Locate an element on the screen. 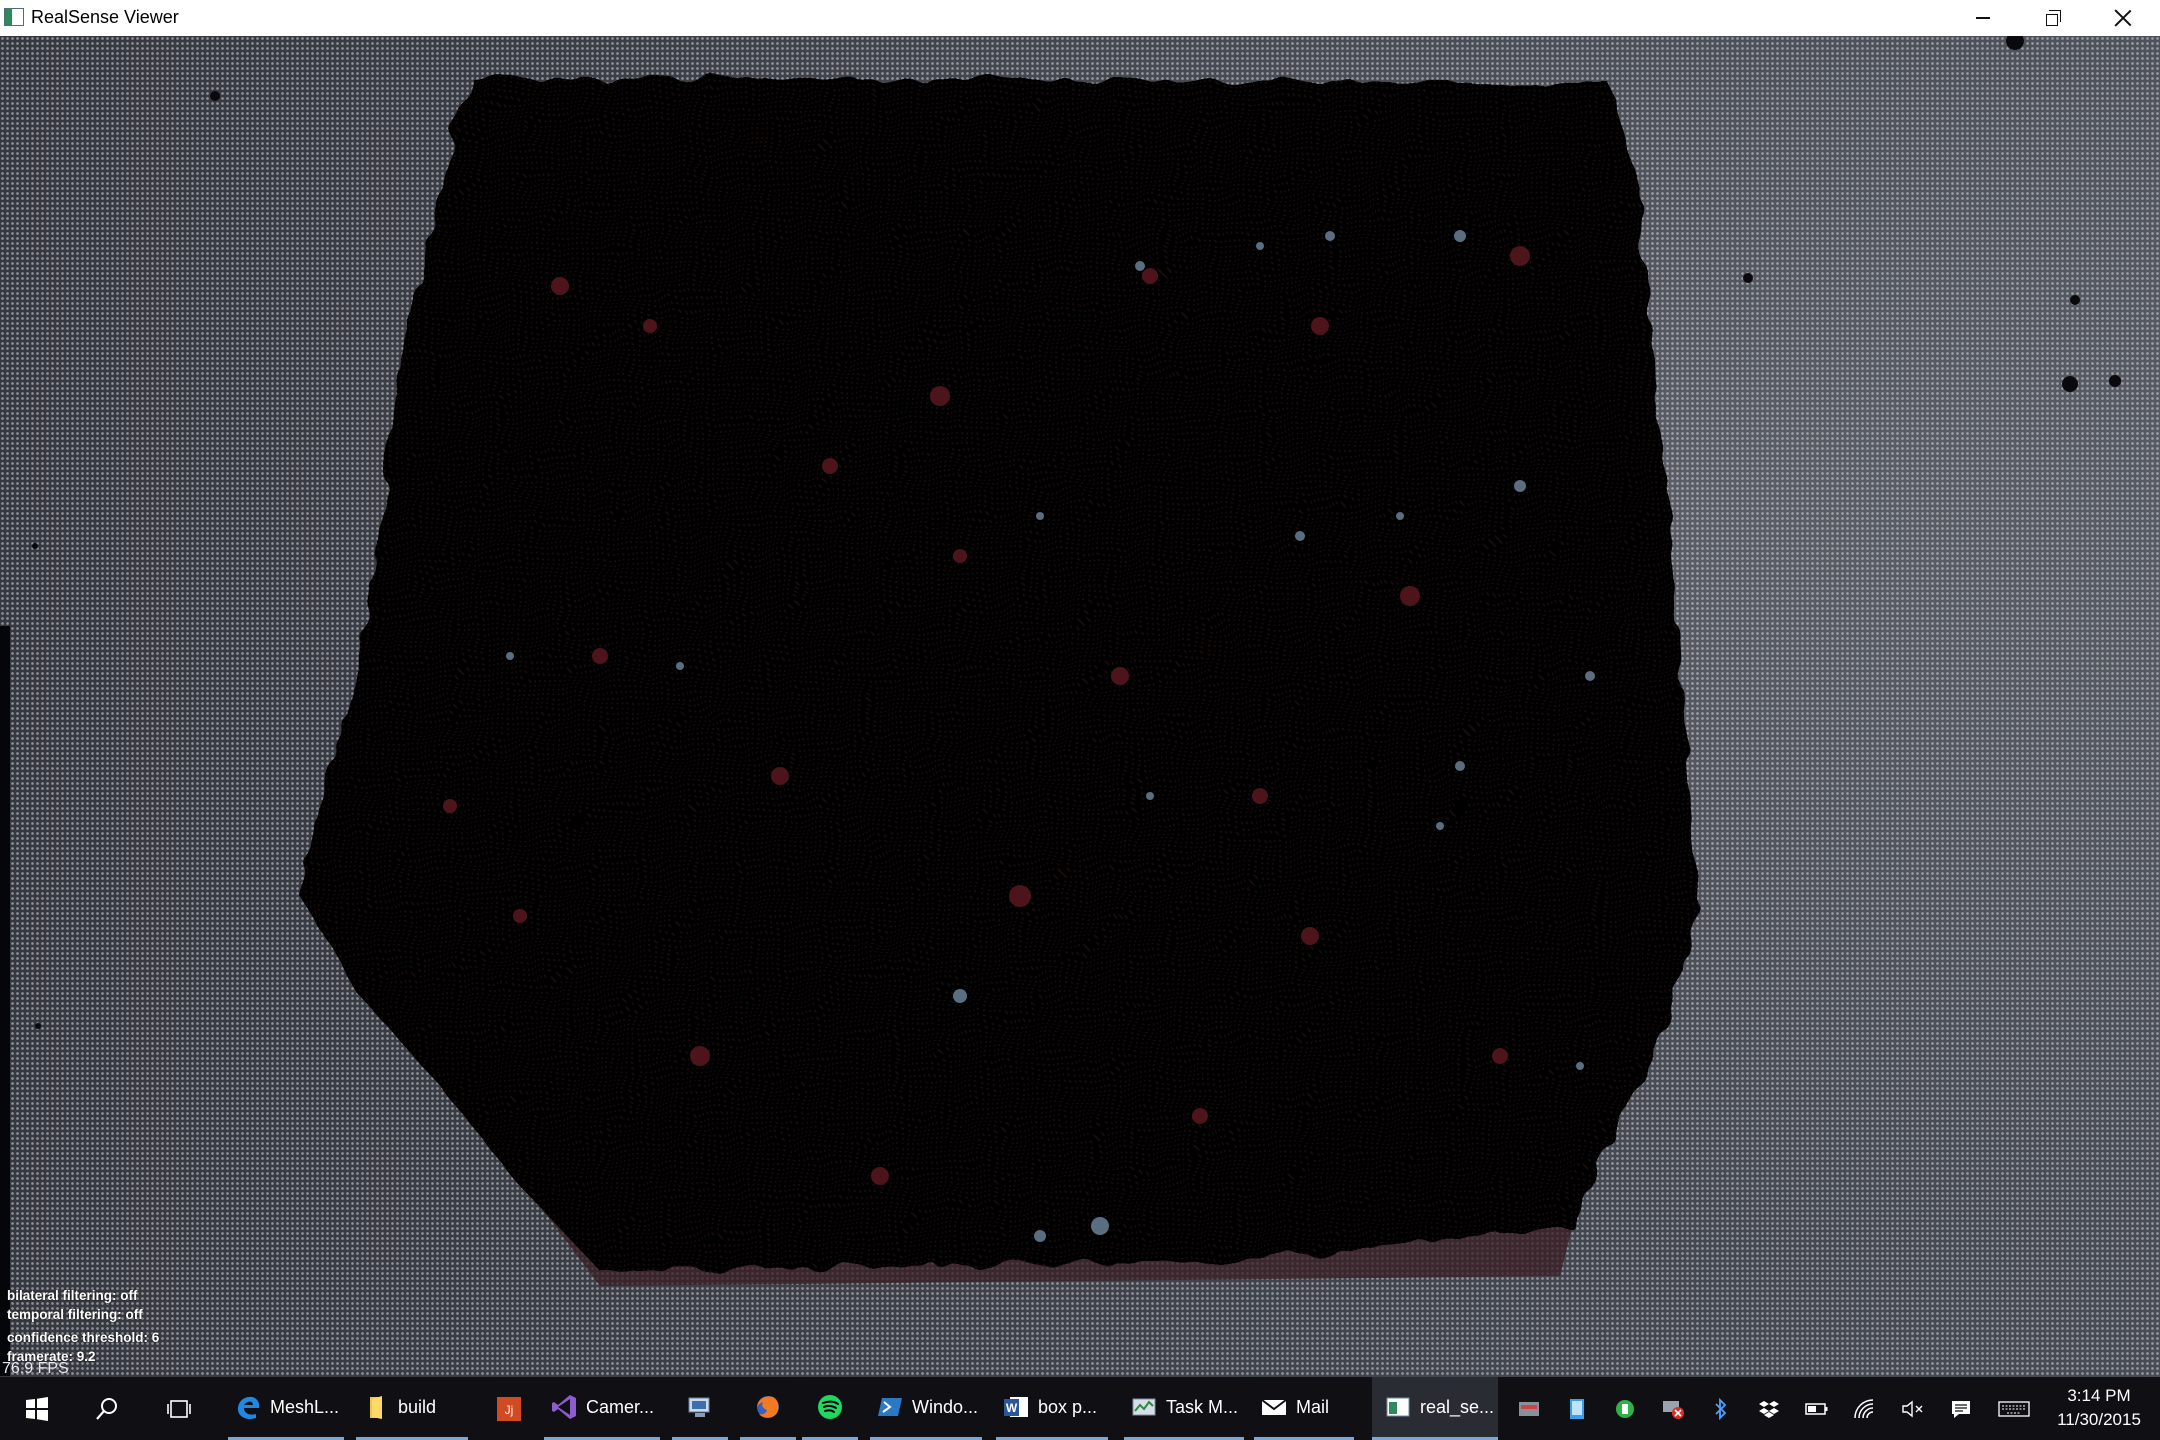 The image size is (2160, 1440). tray-tablet is located at coordinates (1577, 1408).